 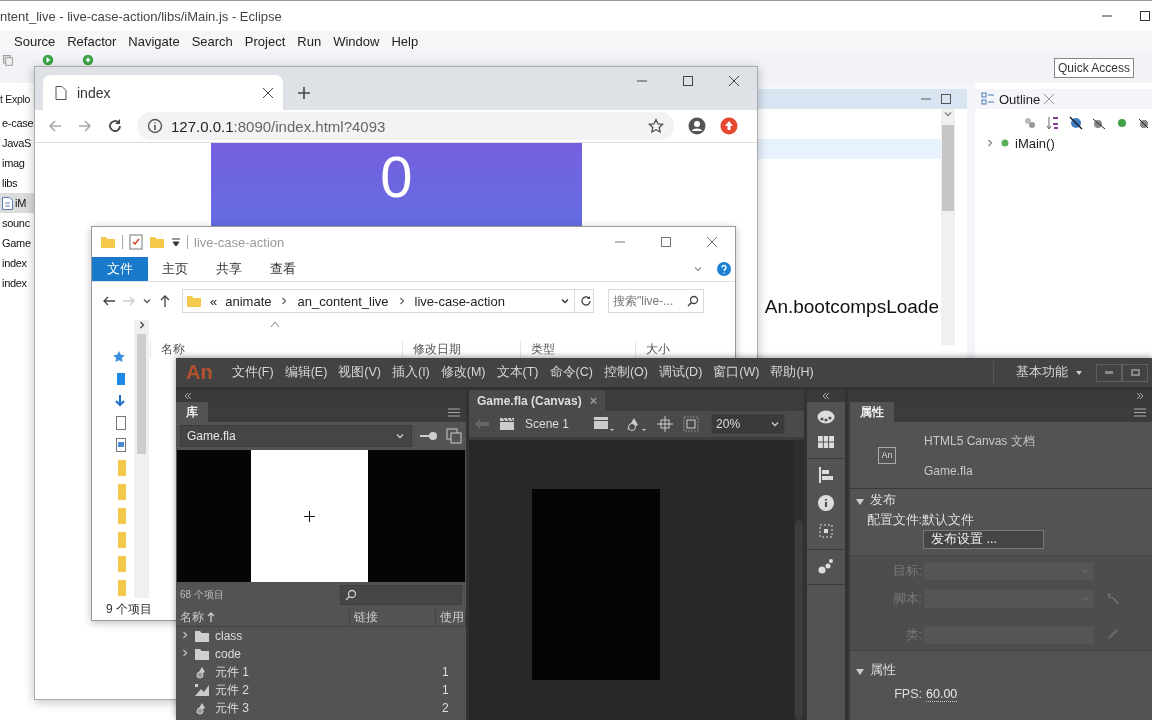 I want to click on column-header: 类型, so click(x=577, y=349).